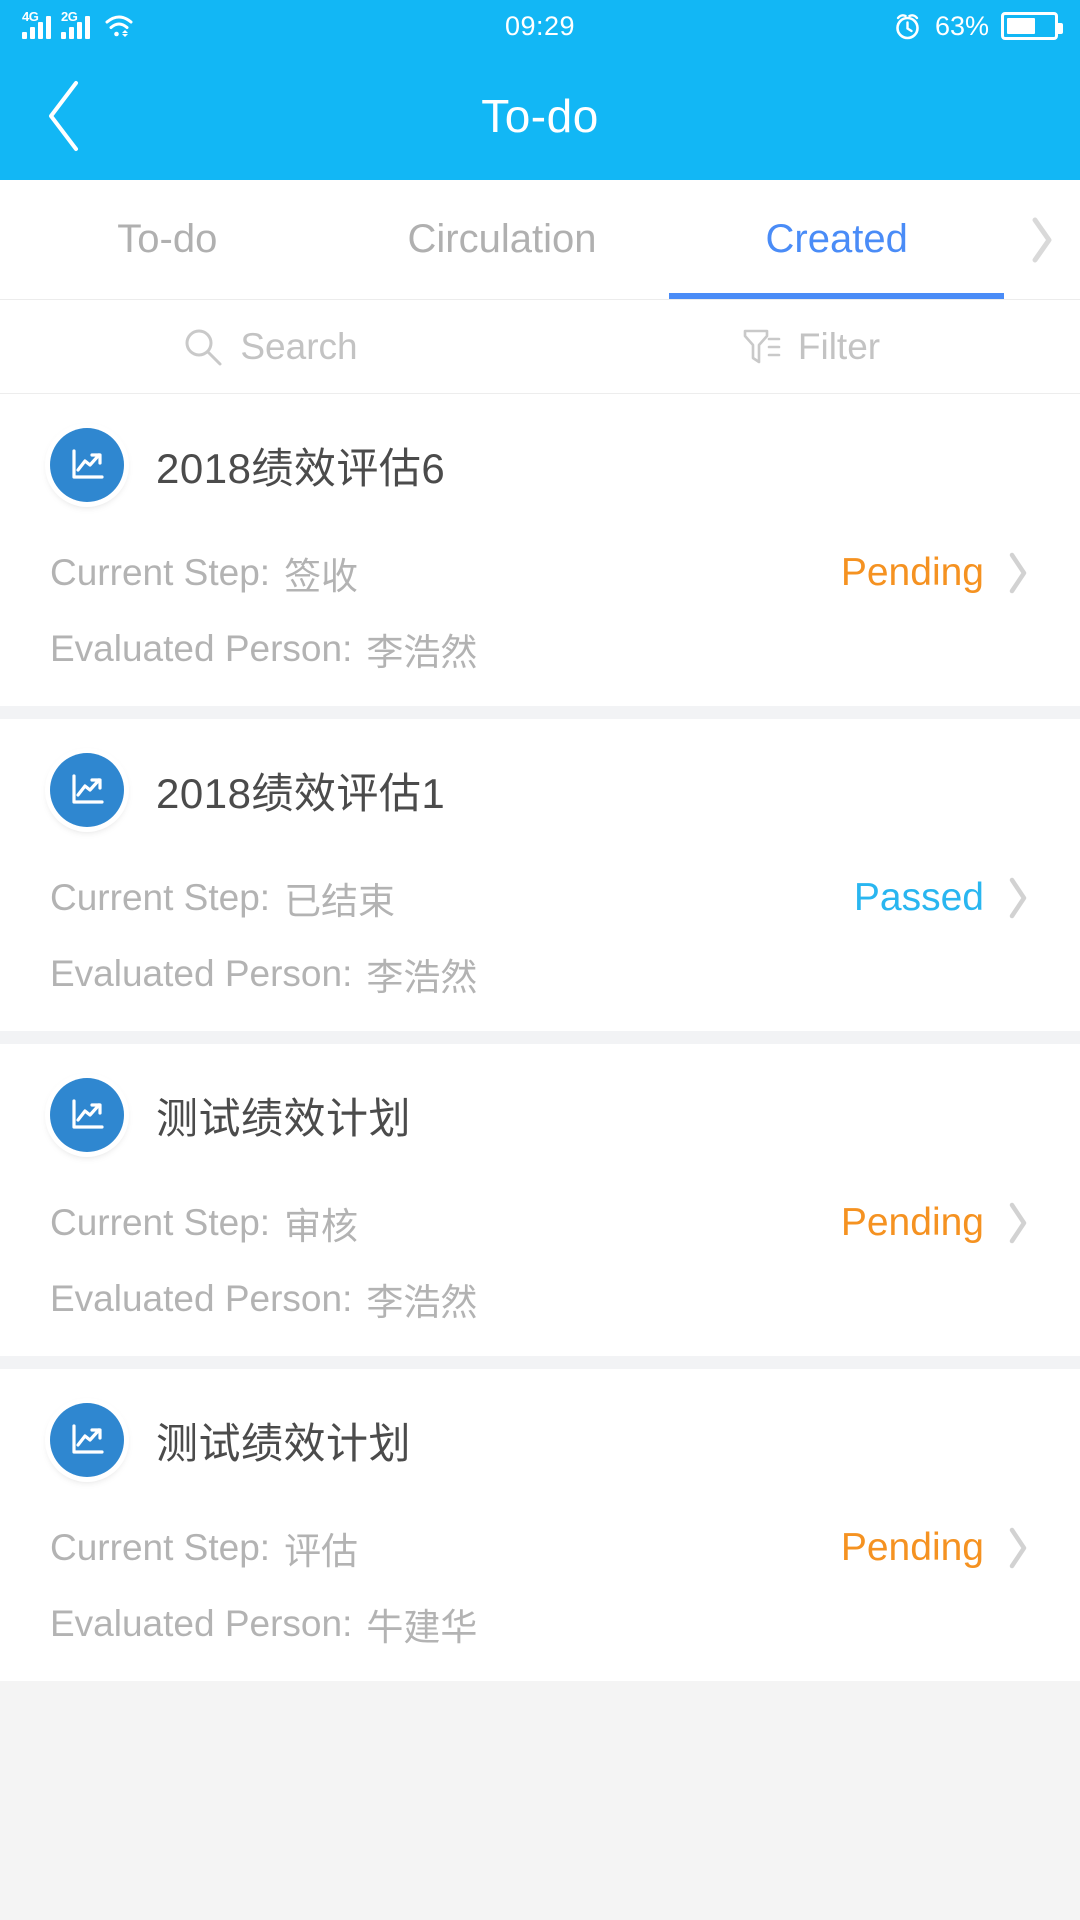 This screenshot has height=1920, width=1080. Describe the element at coordinates (340, 901) in the screenshot. I see `current-step-value: 已结束` at that location.